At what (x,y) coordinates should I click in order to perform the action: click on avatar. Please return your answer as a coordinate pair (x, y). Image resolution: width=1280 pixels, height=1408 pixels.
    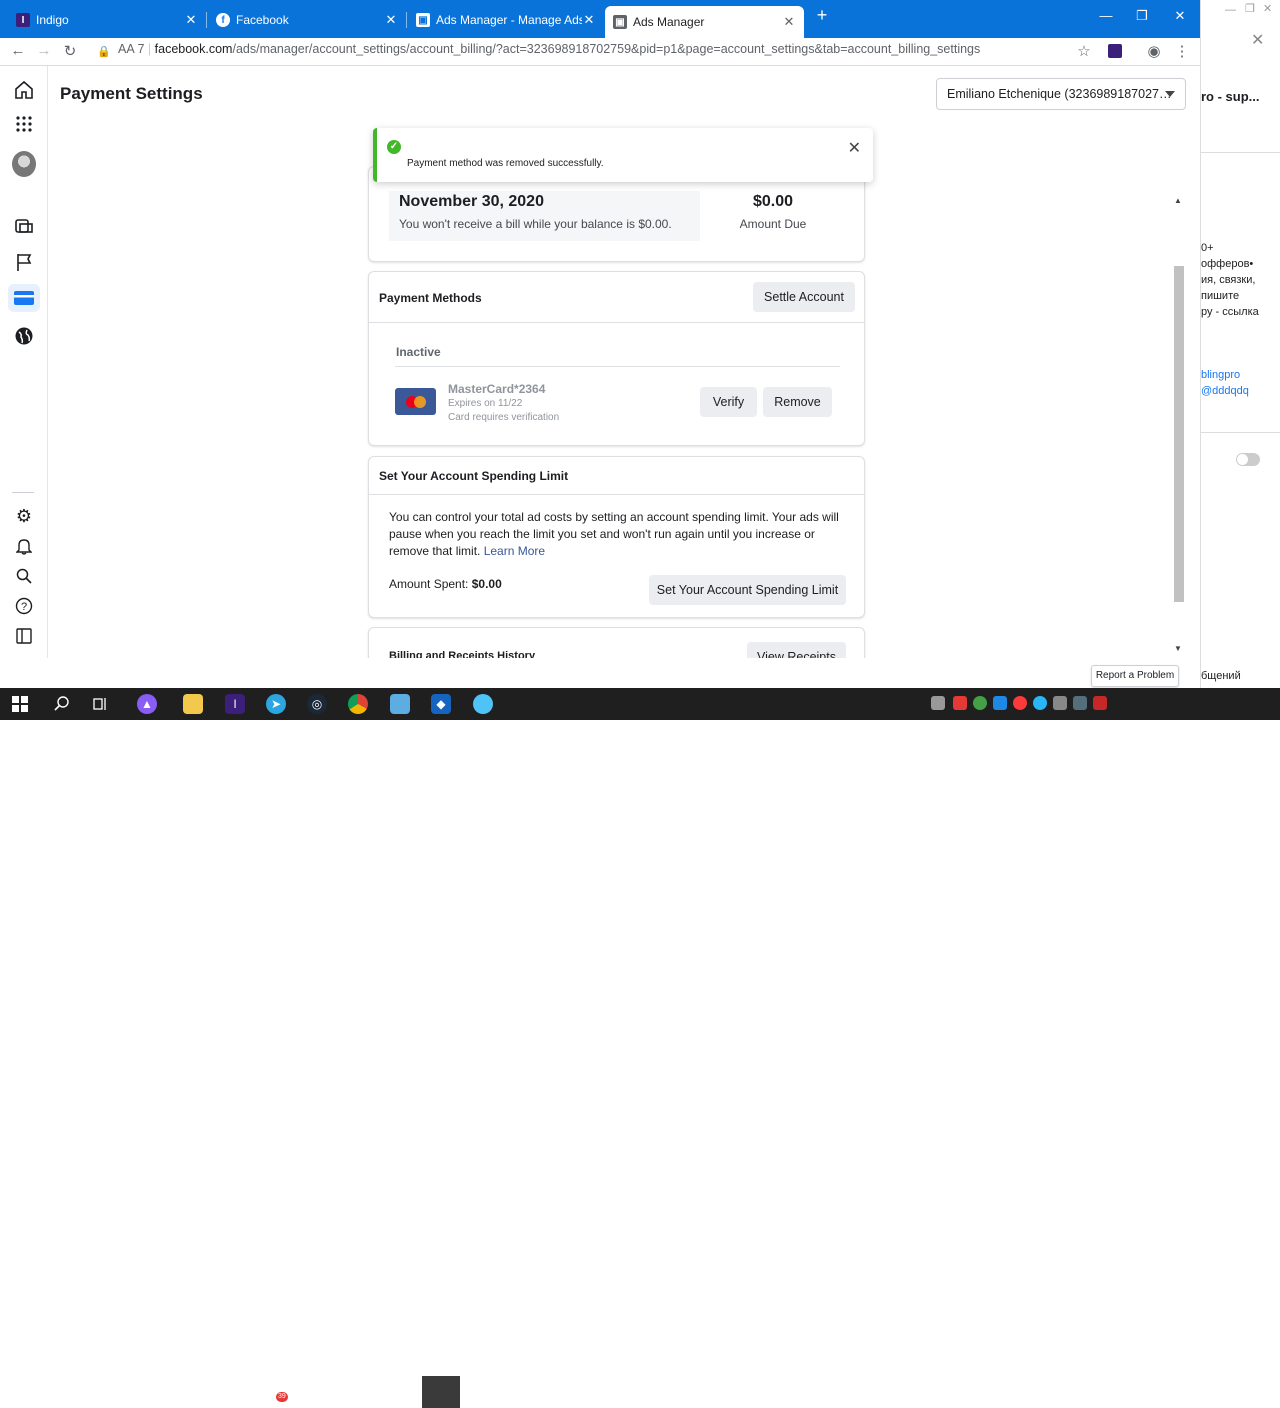
    Looking at the image, I should click on (24, 164).